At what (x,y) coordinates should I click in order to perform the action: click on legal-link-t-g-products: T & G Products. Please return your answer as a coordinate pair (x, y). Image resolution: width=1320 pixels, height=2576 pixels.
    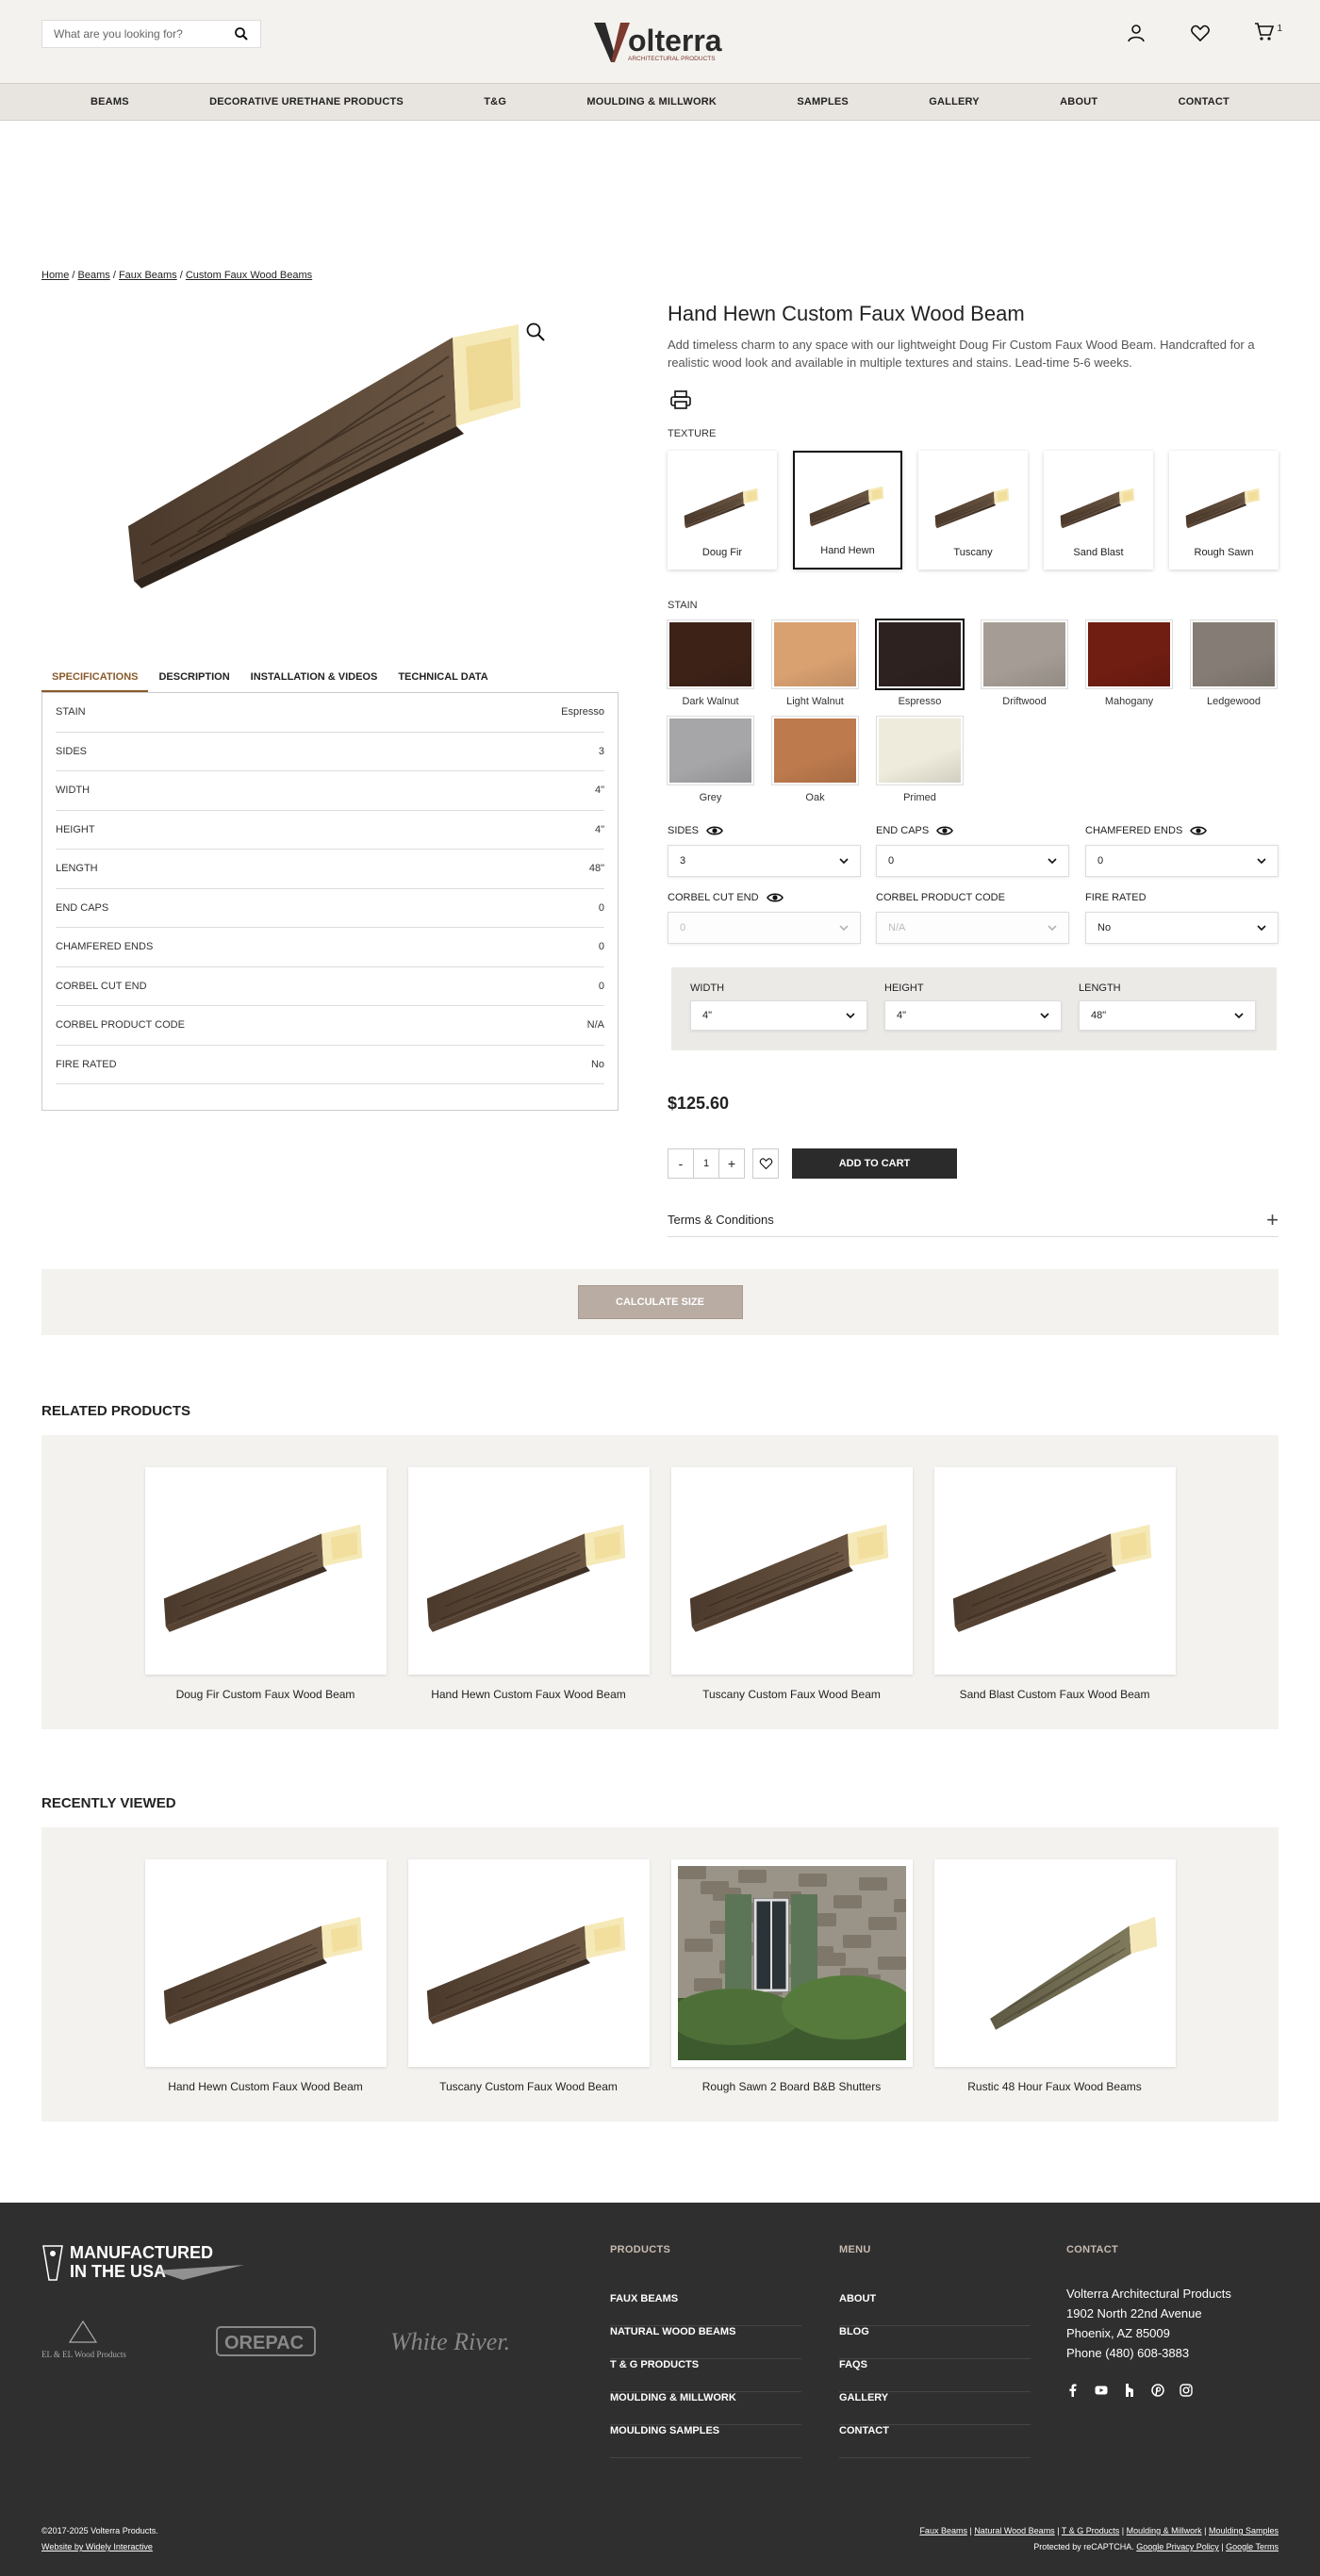
    Looking at the image, I should click on (1090, 2530).